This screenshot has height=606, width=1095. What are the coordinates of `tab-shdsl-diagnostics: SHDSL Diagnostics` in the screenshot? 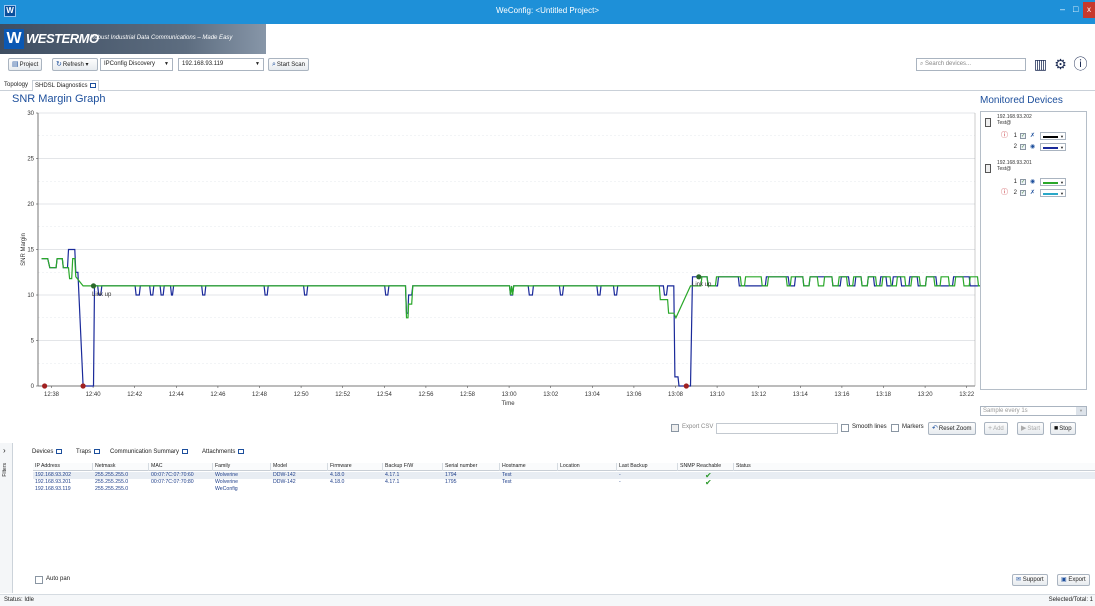 It's located at (66, 85).